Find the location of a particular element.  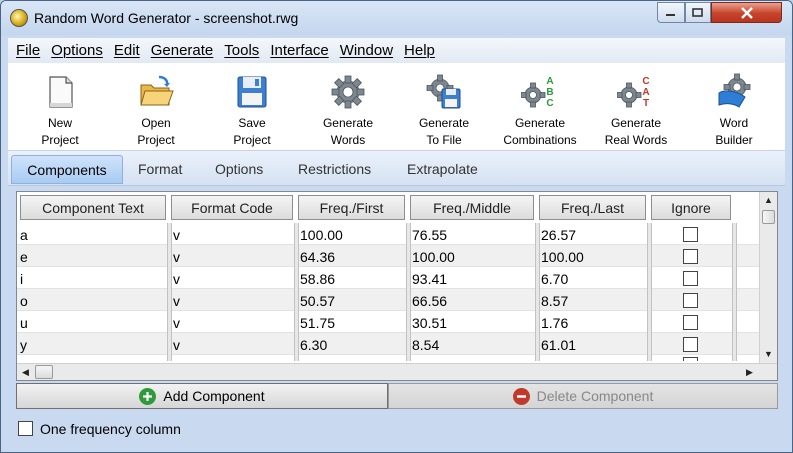

cell-component-text: a is located at coordinates (22, 234).